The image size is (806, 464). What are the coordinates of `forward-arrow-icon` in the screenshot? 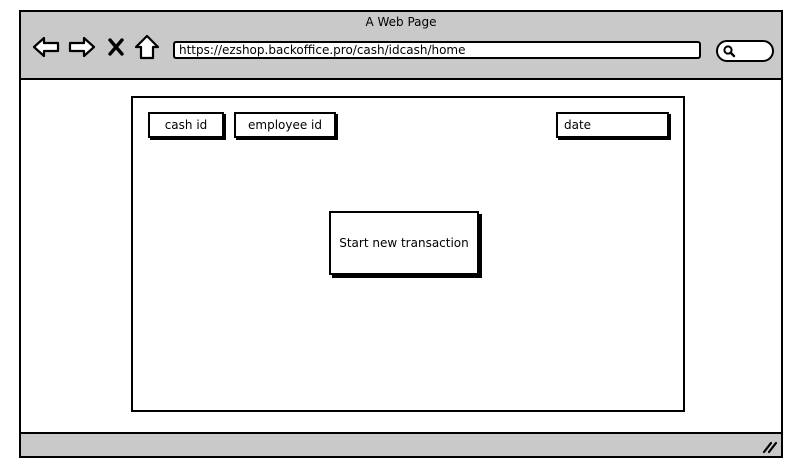 It's located at (82, 47).